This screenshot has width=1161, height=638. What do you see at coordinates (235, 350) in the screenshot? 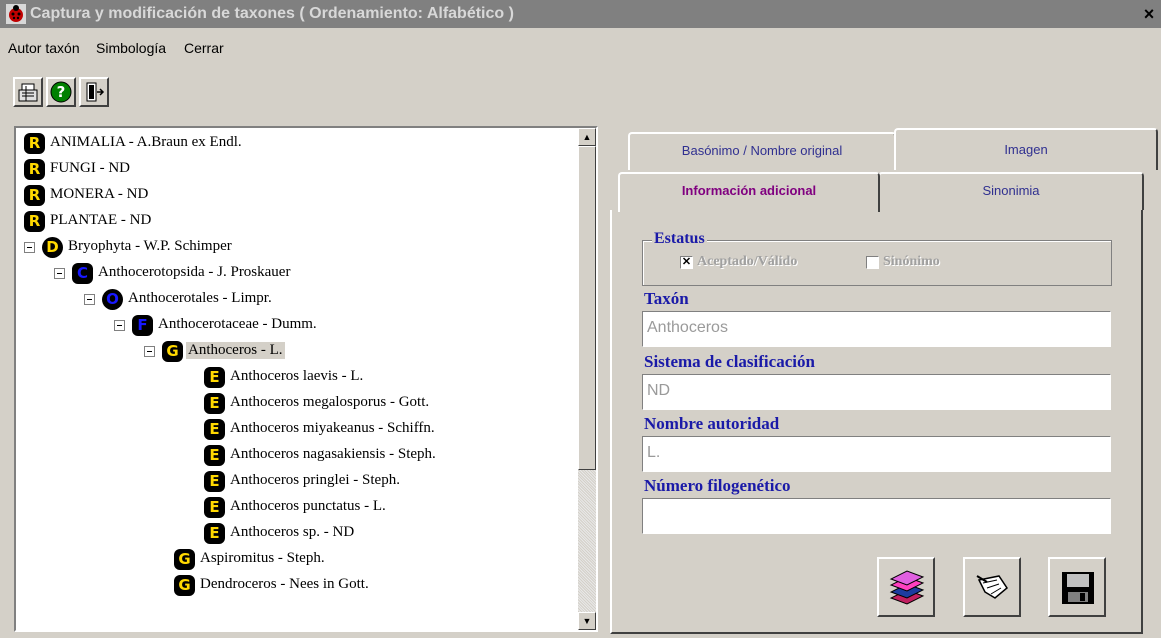
I see `tree-item-label-selected: Anthoceros - L.` at bounding box center [235, 350].